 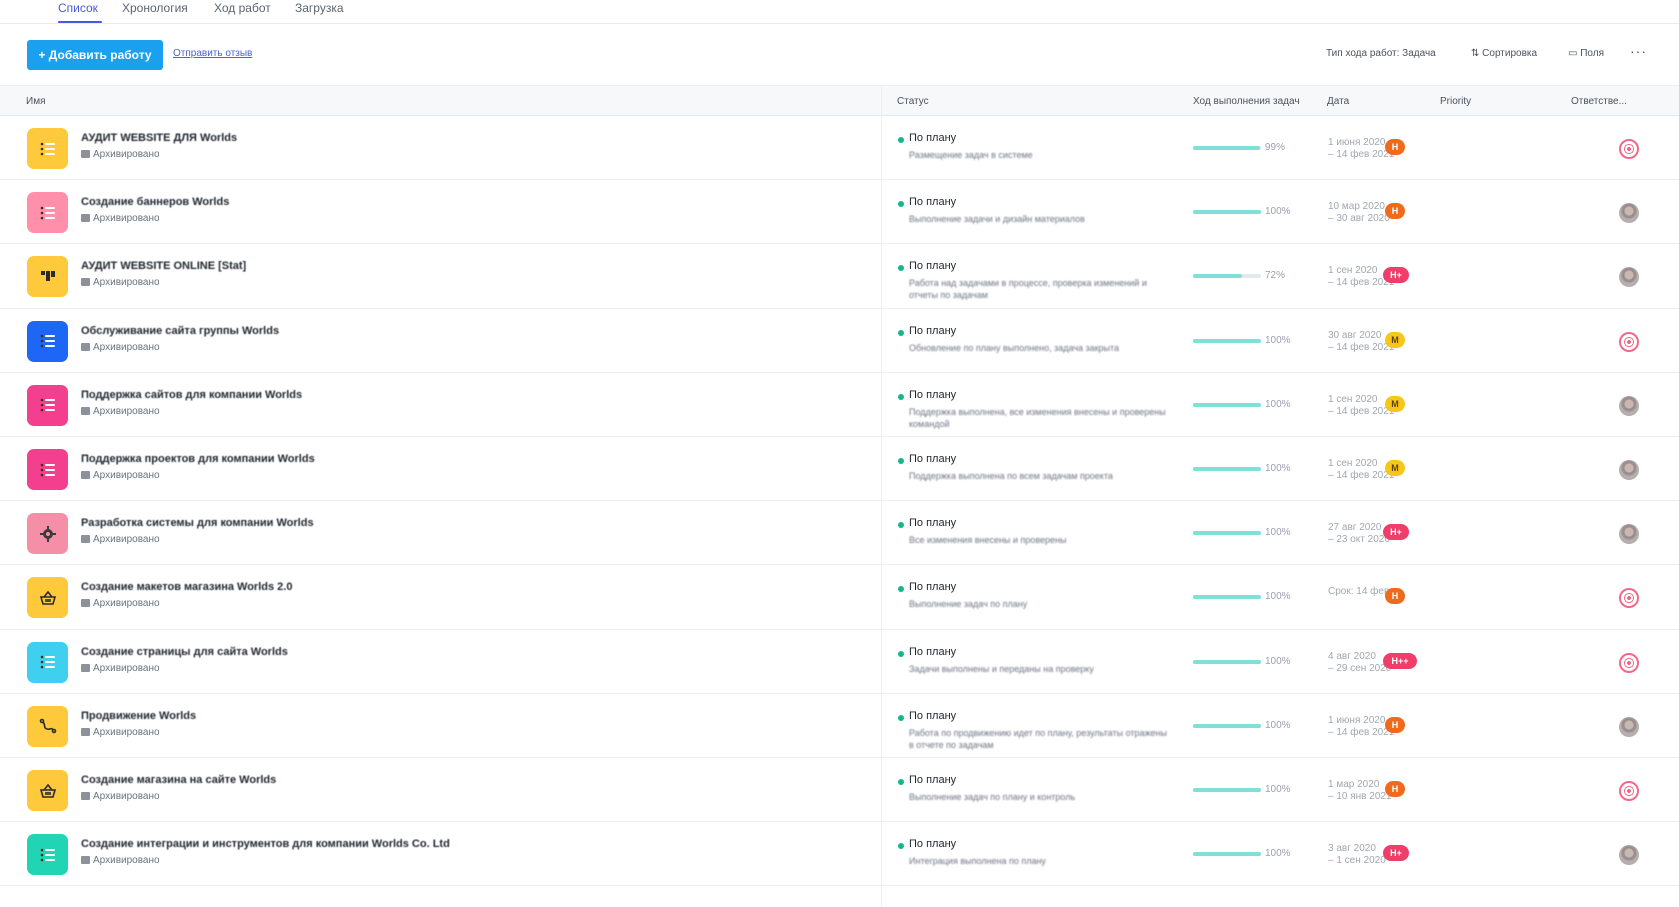 What do you see at coordinates (212, 53) in the screenshot?
I see `send-feedback-link: Отправить отзыв` at bounding box center [212, 53].